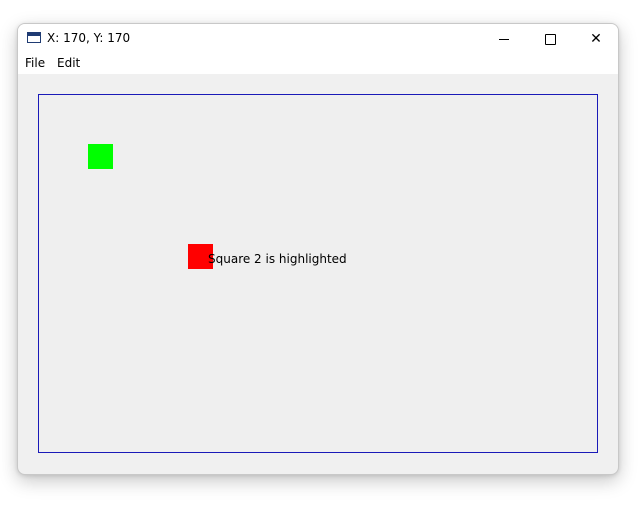 The image size is (638, 506). I want to click on menu-edit: Edit, so click(68, 63).